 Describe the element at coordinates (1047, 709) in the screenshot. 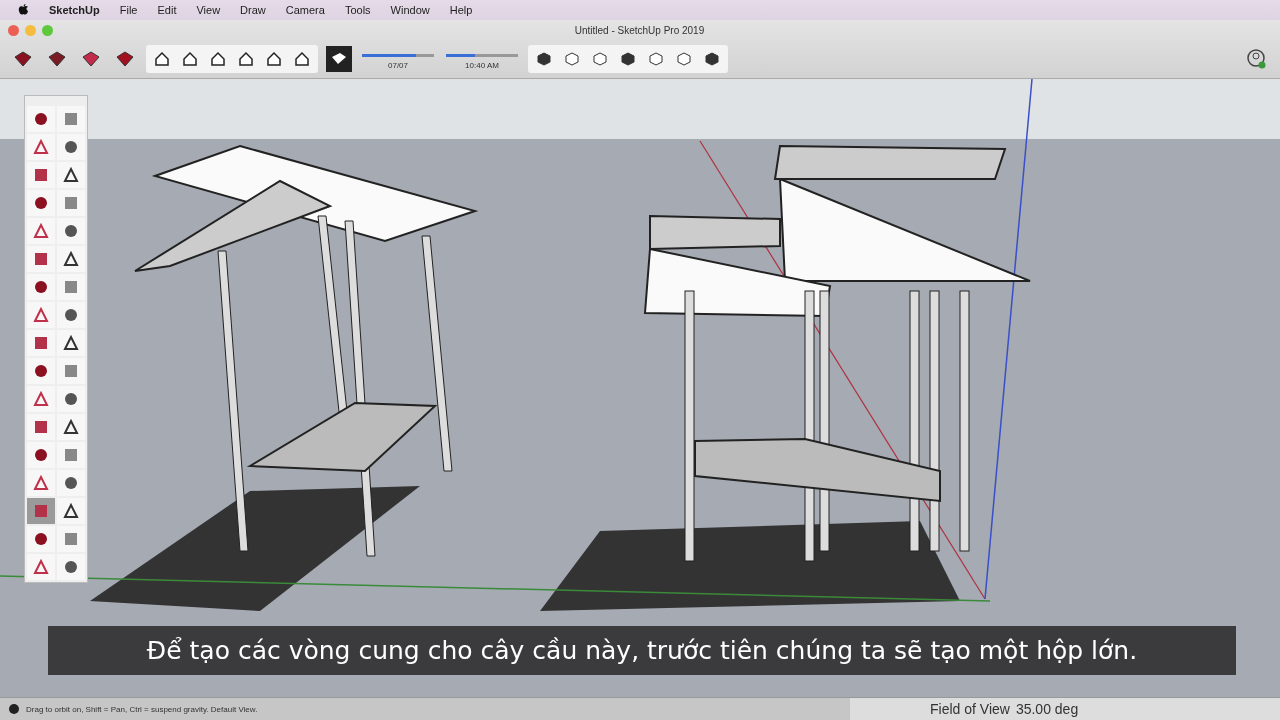

I see `measurement-value: 35.00 deg` at that location.